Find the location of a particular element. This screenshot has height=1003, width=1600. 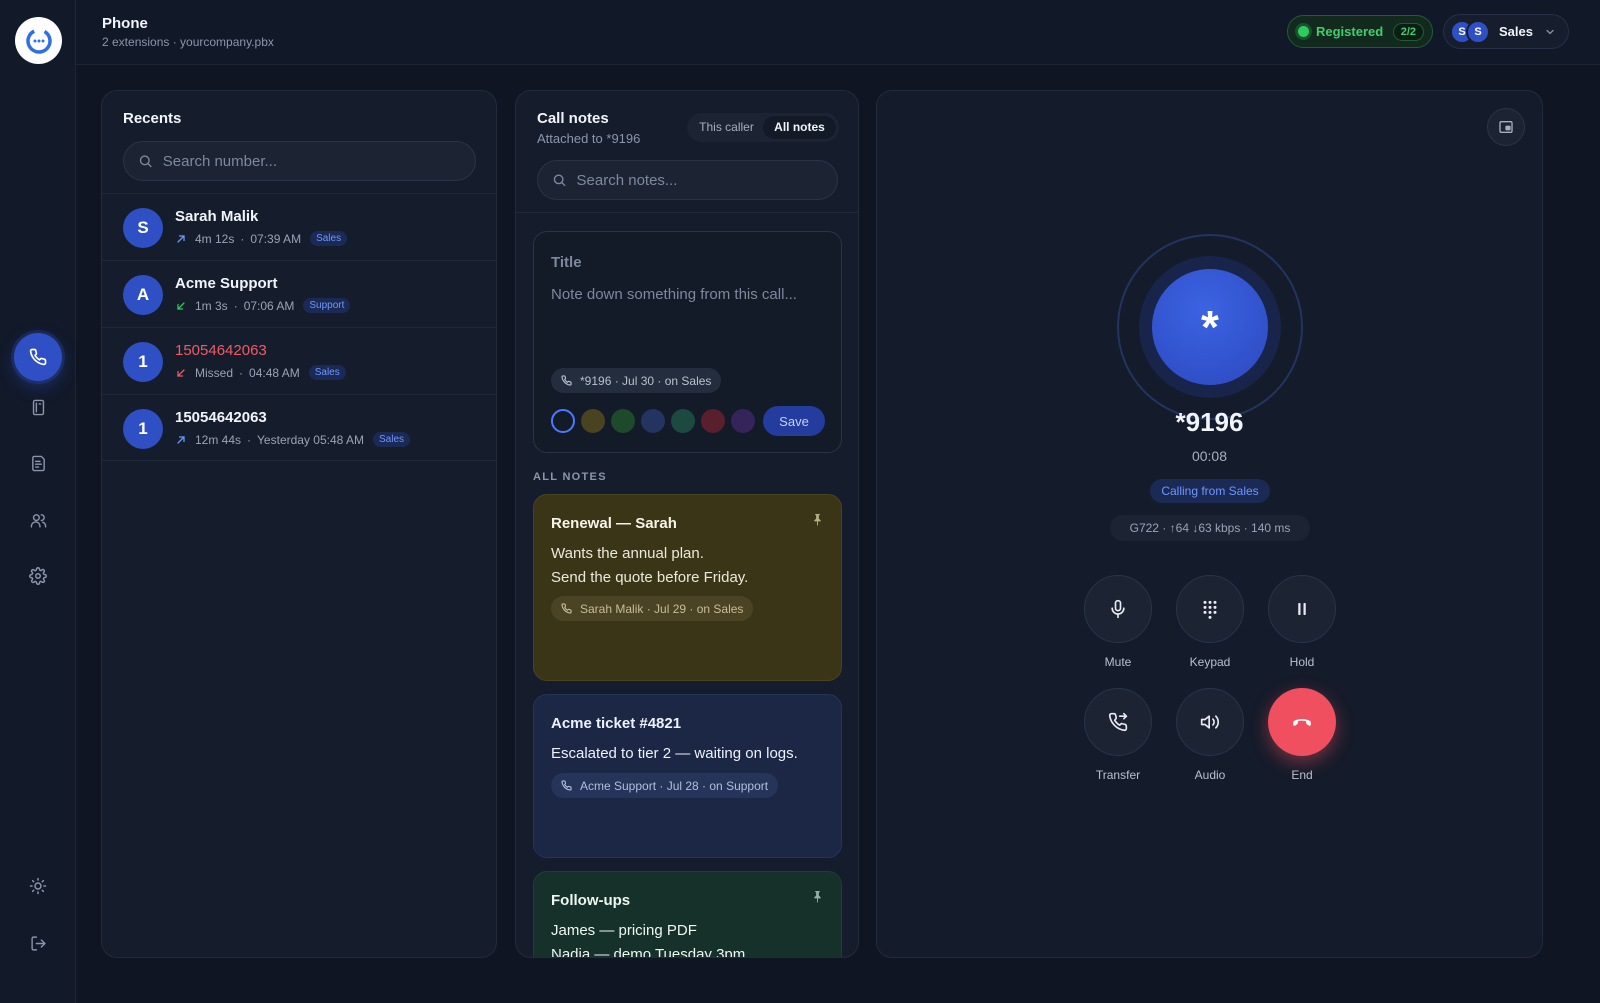

search-notes-input is located at coordinates (699, 180).